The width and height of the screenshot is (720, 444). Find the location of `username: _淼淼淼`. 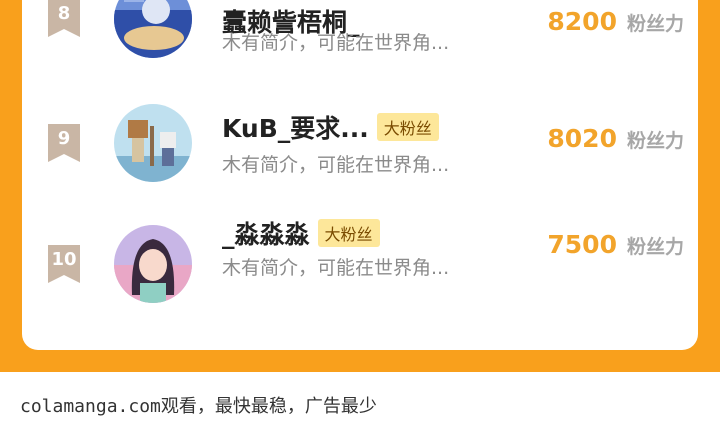

username: _淼淼淼 is located at coordinates (266, 233).